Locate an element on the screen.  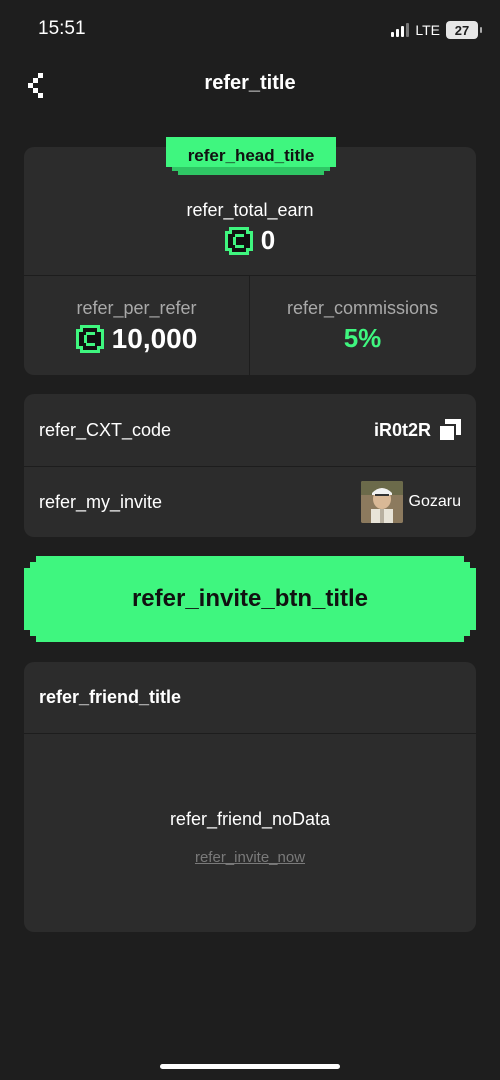
inviter: Gozaru is located at coordinates (410, 502).